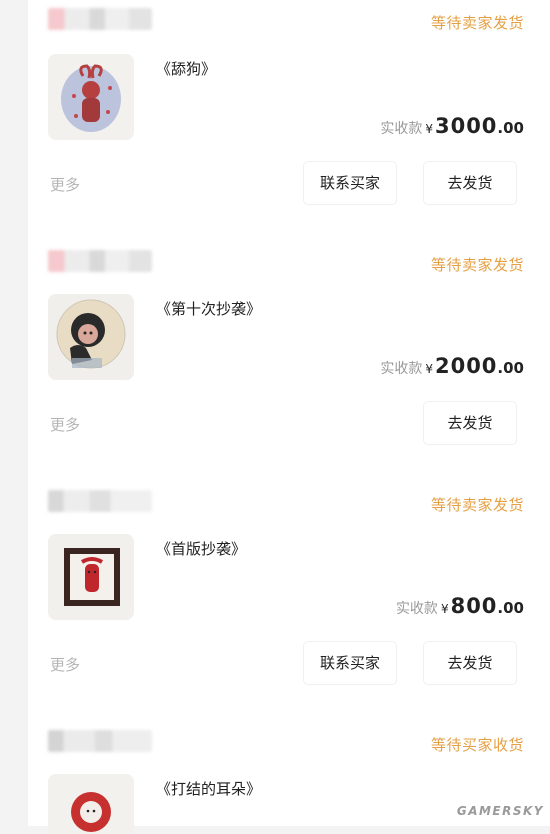  I want to click on figure-painting-image, so click(91, 337).